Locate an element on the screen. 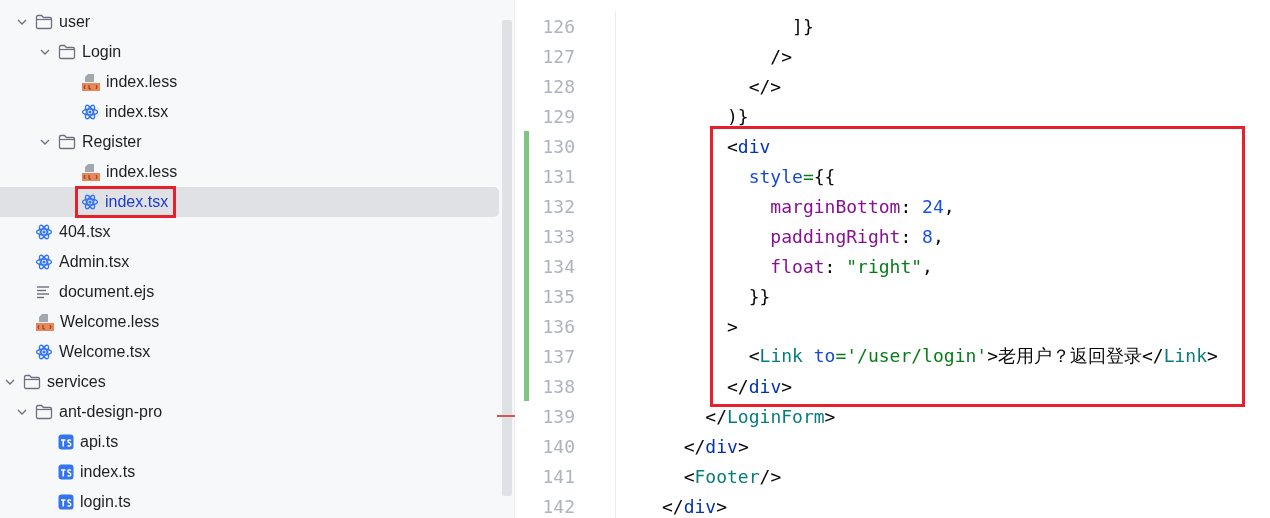 The width and height of the screenshot is (1270, 518). line-number: 134 is located at coordinates (558, 266).